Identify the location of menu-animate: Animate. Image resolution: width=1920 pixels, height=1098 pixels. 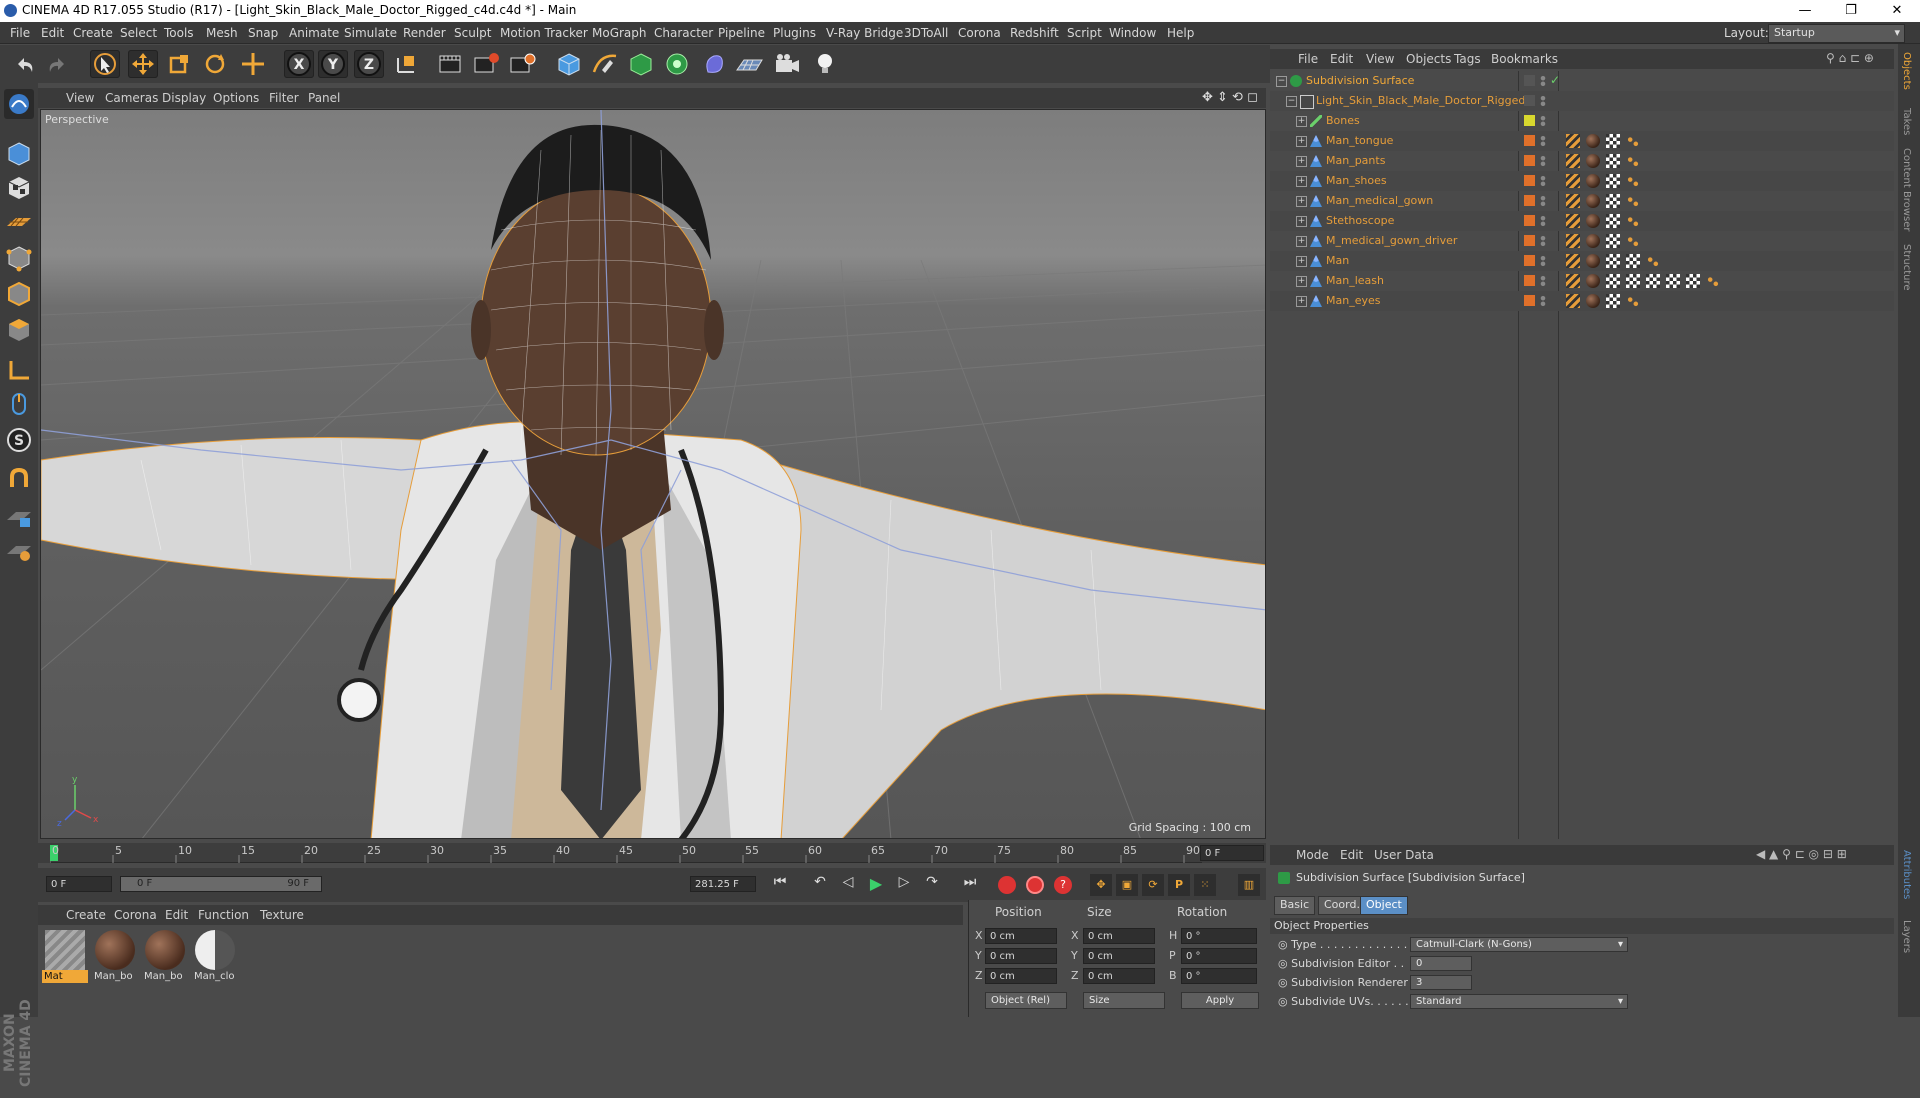
(314, 33).